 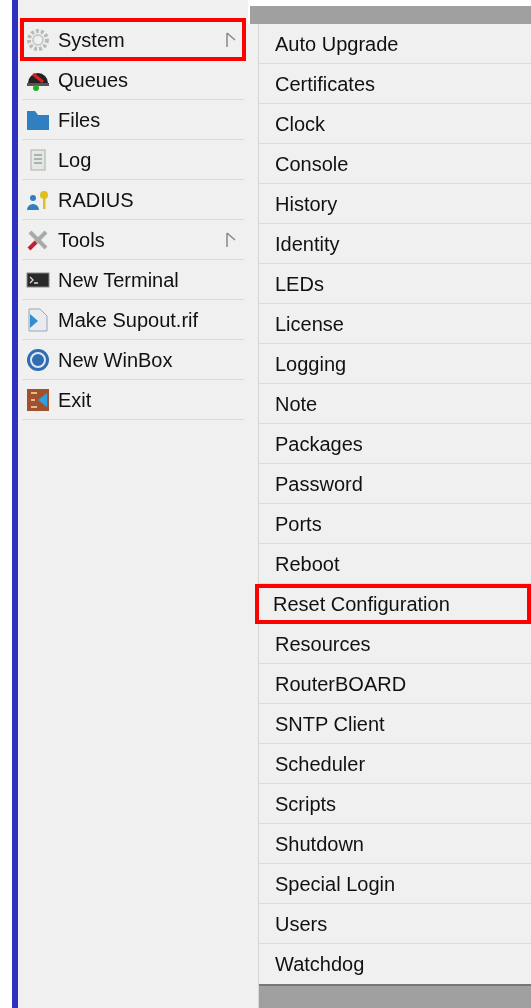 What do you see at coordinates (133, 199) in the screenshot?
I see `menu-item: RADIUS` at bounding box center [133, 199].